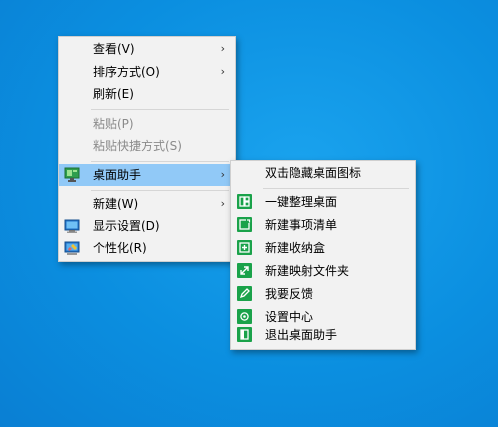 The width and height of the screenshot is (498, 427). What do you see at coordinates (147, 204) in the screenshot?
I see `menu-item-new: 新建(W) ›` at bounding box center [147, 204].